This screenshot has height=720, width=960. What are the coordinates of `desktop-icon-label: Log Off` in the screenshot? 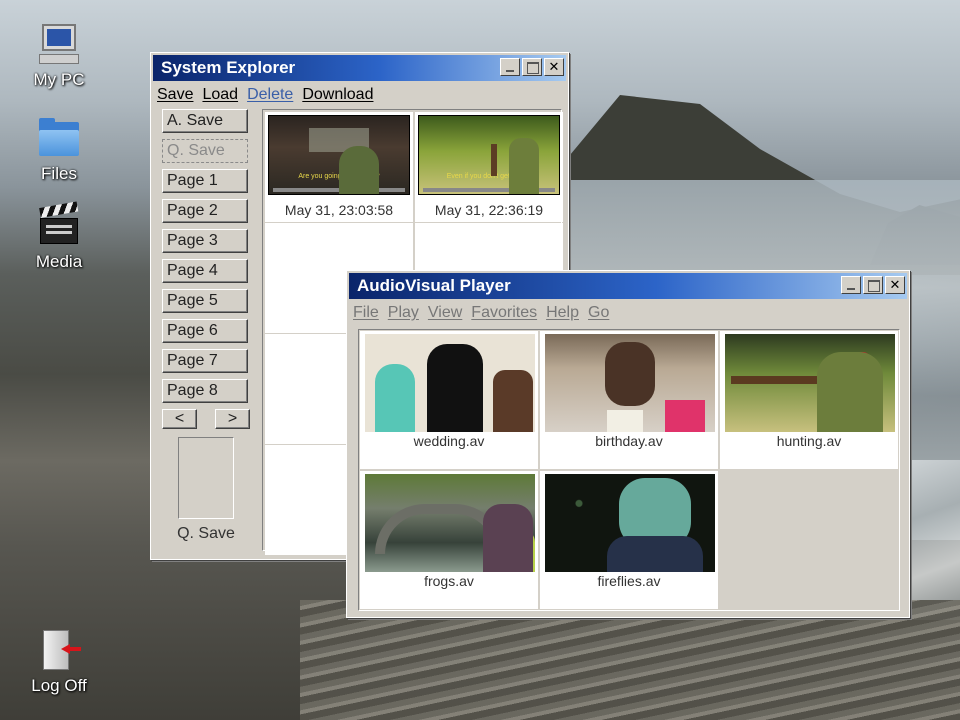 It's located at (59, 685).